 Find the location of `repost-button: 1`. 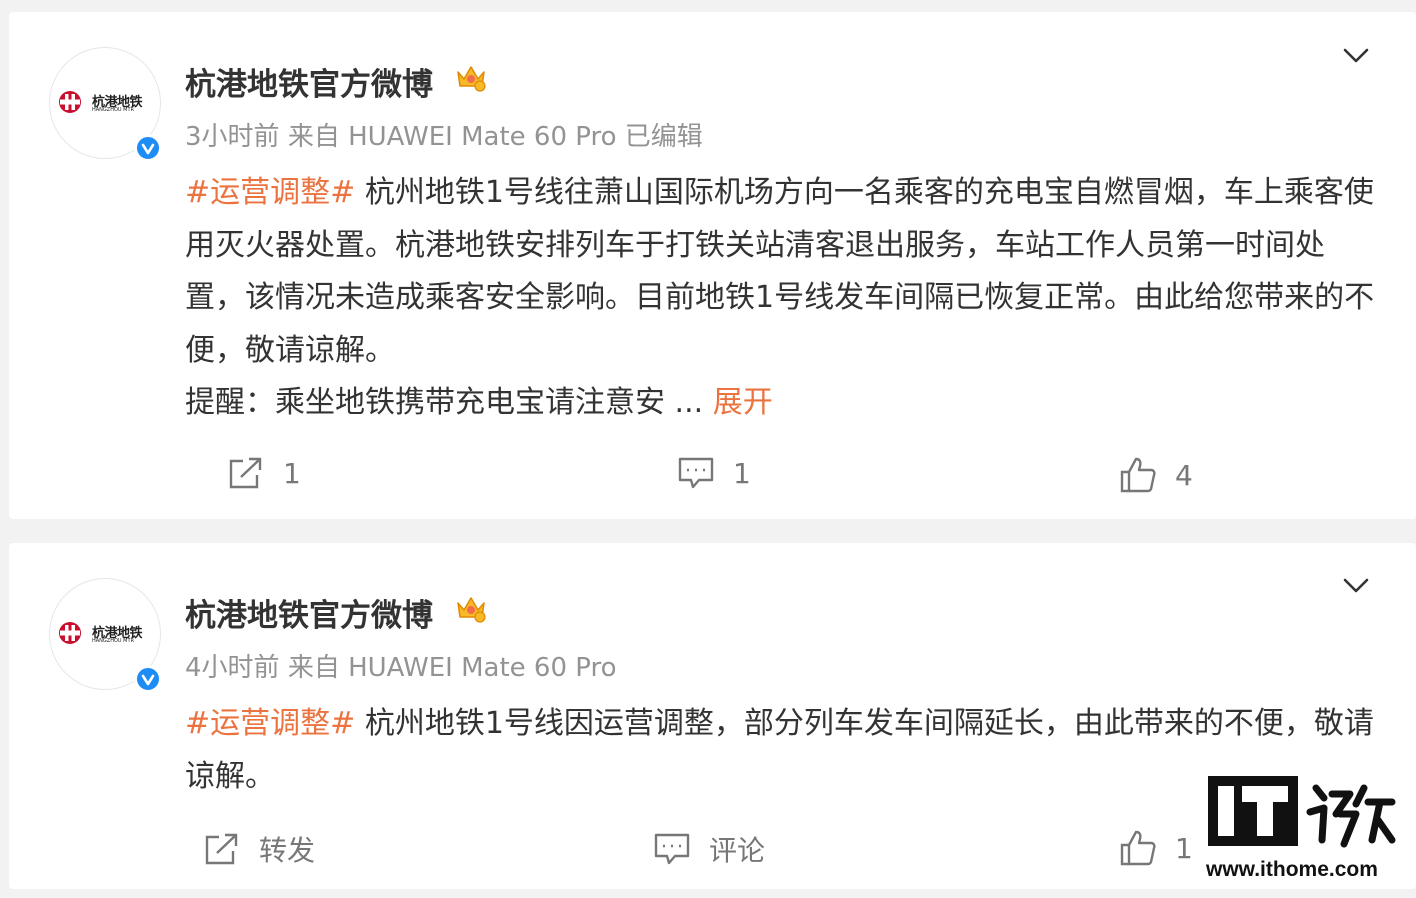

repost-button: 1 is located at coordinates (264, 473).